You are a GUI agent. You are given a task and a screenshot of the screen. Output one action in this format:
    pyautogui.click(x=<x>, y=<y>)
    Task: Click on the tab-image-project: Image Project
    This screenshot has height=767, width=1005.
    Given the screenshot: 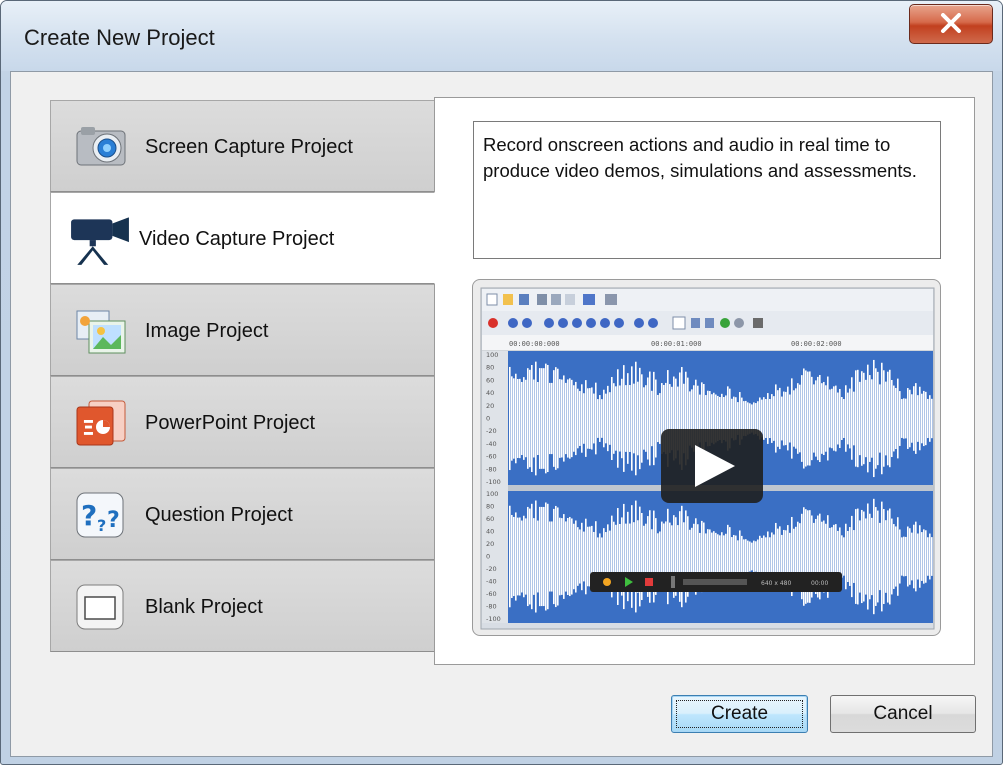 What is the action you would take?
    pyautogui.click(x=242, y=330)
    